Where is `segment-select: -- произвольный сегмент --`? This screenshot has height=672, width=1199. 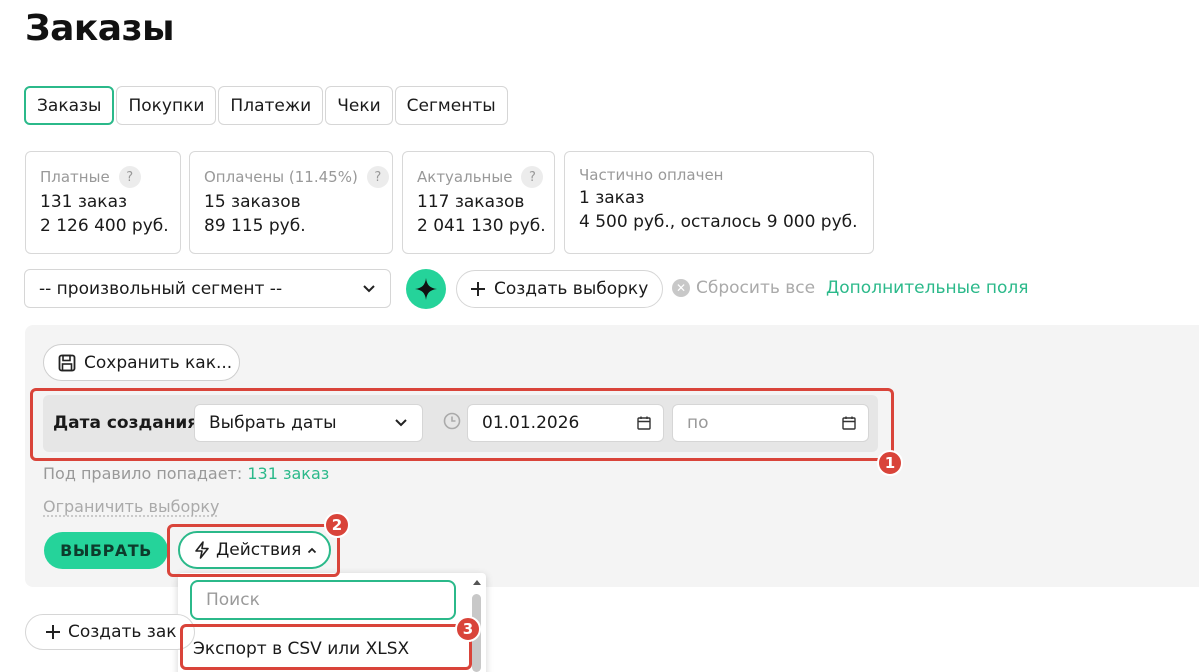 segment-select: -- произвольный сегмент -- is located at coordinates (207, 288).